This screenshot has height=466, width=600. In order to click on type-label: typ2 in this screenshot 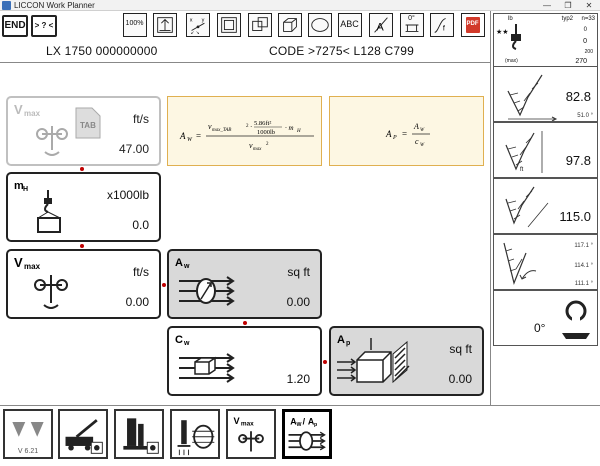, I will do `click(567, 19)`.